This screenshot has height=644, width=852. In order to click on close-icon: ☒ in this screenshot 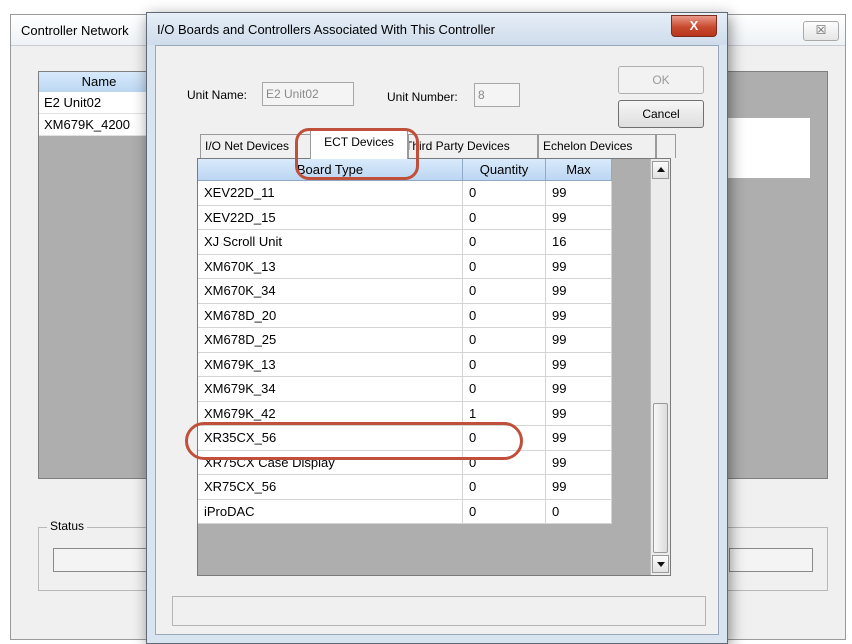, I will do `click(821, 31)`.